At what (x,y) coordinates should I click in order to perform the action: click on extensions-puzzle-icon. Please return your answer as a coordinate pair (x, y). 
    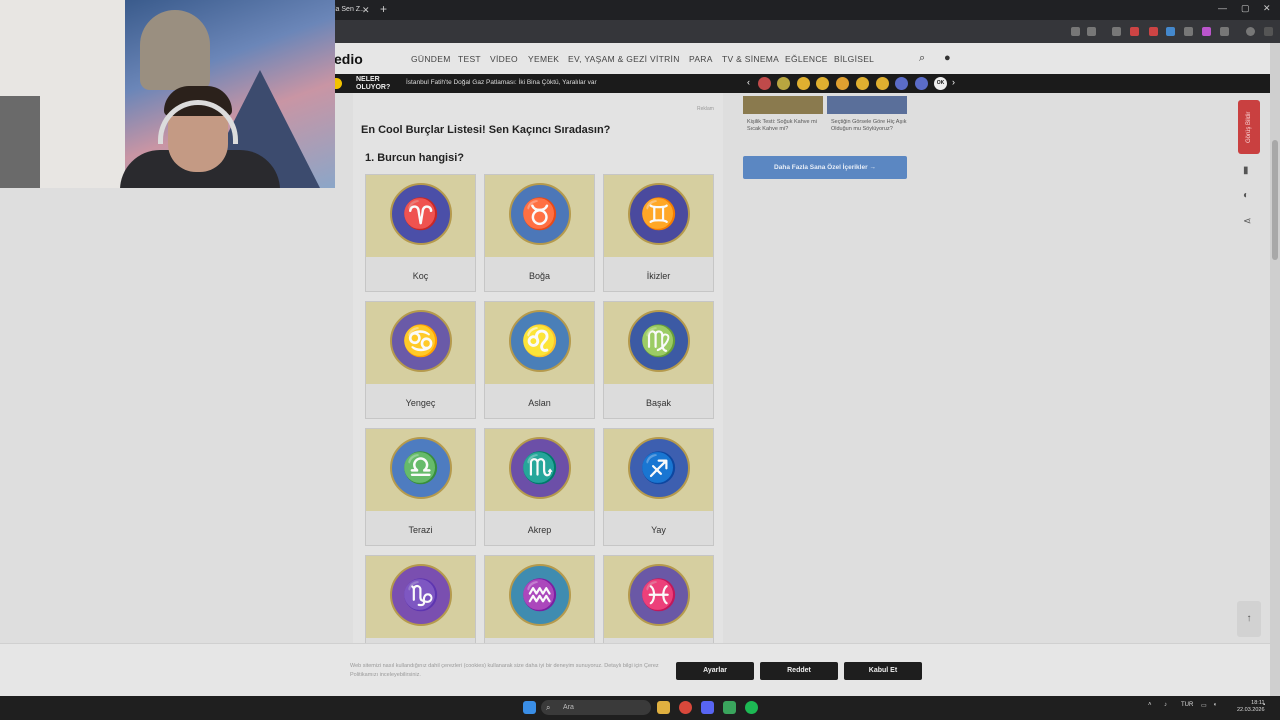
    Looking at the image, I should click on (1224, 31).